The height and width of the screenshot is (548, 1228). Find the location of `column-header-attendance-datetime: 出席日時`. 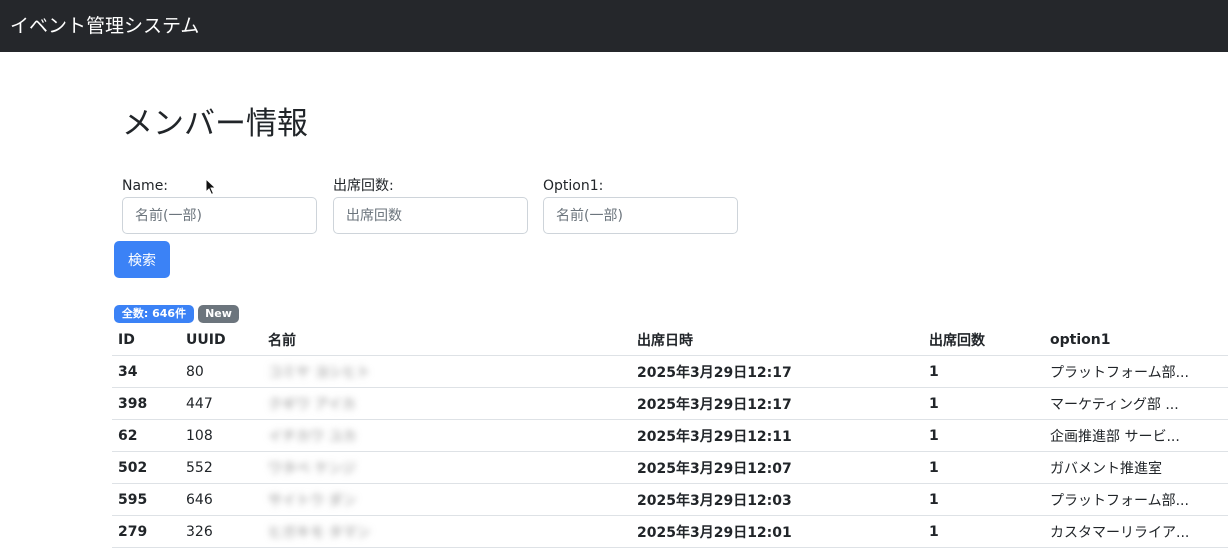

column-header-attendance-datetime: 出席日時 is located at coordinates (777, 340).